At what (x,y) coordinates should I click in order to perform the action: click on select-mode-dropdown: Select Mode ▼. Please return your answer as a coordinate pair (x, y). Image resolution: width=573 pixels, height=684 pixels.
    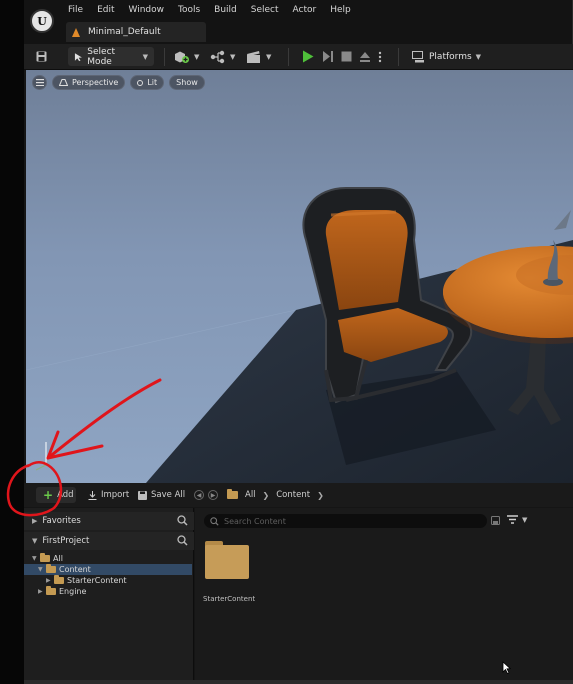
    Looking at the image, I should click on (111, 56).